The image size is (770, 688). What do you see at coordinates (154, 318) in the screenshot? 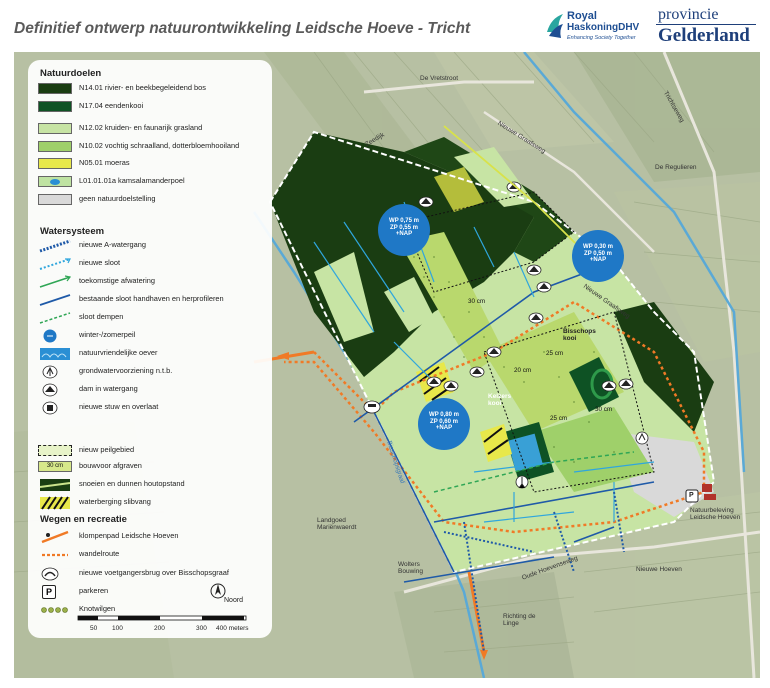
I see `legend-item-sloot-dempen: sloot dempen` at bounding box center [154, 318].